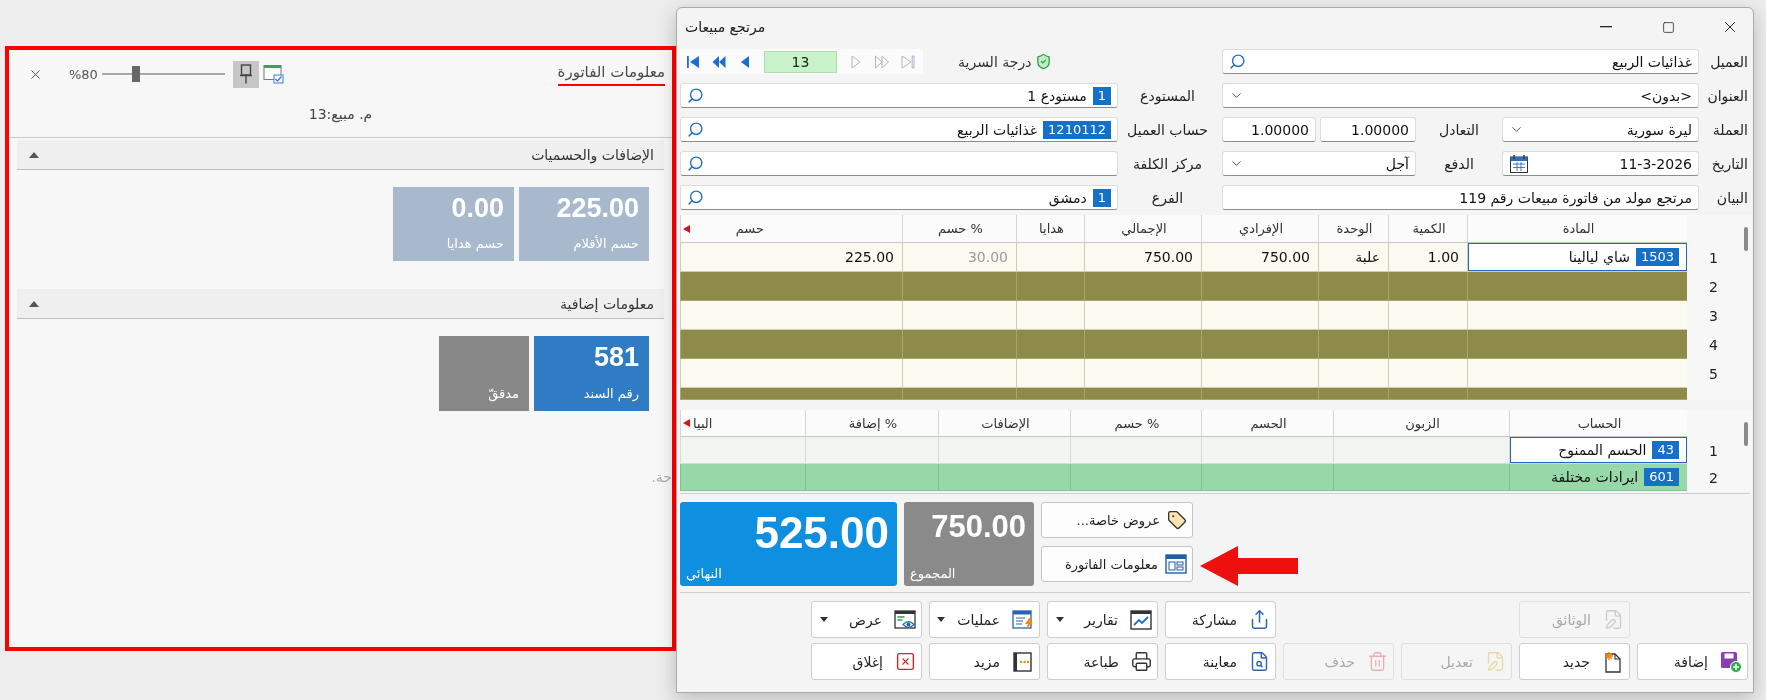 The width and height of the screenshot is (1766, 700). Describe the element at coordinates (1600, 163) in the screenshot. I see `date-field: 11-3-2026` at that location.